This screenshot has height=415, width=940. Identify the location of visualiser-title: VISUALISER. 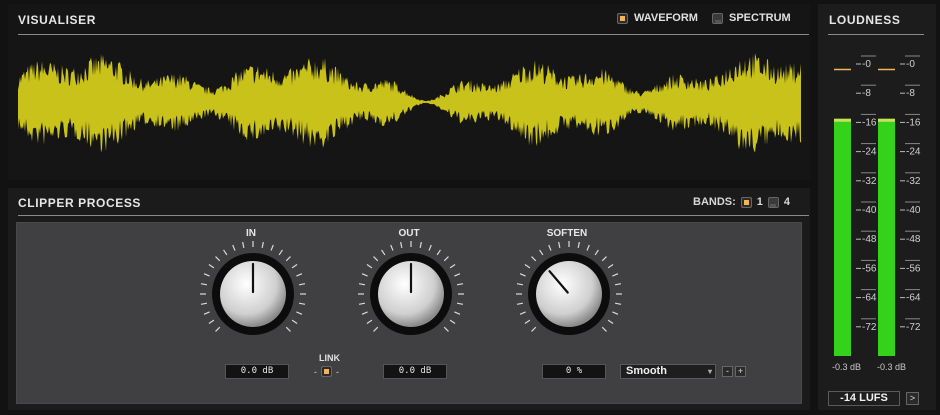
(57, 20).